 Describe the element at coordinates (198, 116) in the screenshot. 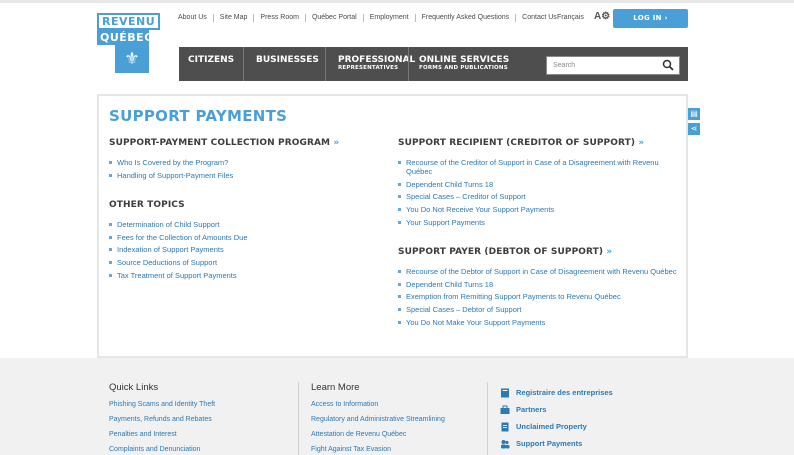

I see `page-title: SUPPORT PAYMENTS` at that location.